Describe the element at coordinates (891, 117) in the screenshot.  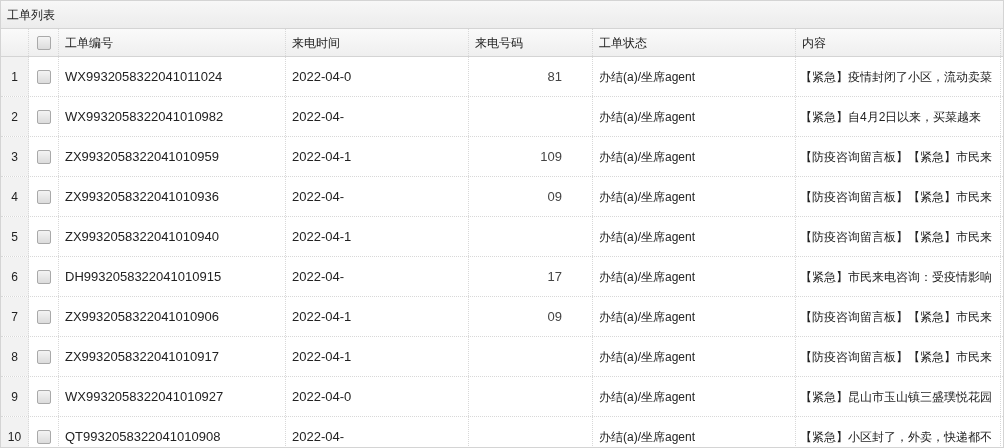
I see `table-cell-text: 【紧急】自4月2日以来，买菜越来` at that location.